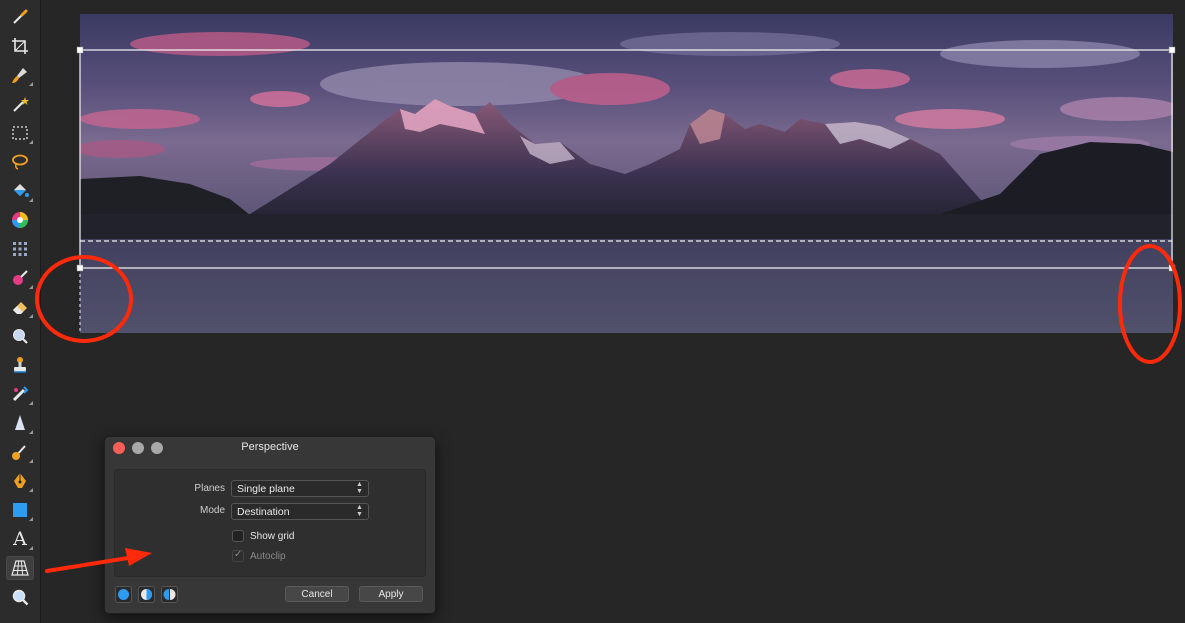  I want to click on eraser-tool-icon, so click(20, 308).